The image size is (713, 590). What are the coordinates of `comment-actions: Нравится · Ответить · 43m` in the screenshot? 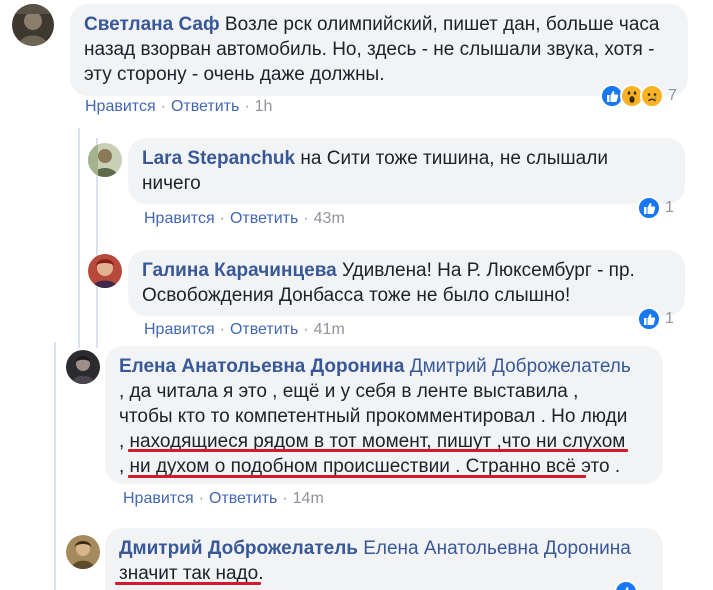 It's located at (244, 219).